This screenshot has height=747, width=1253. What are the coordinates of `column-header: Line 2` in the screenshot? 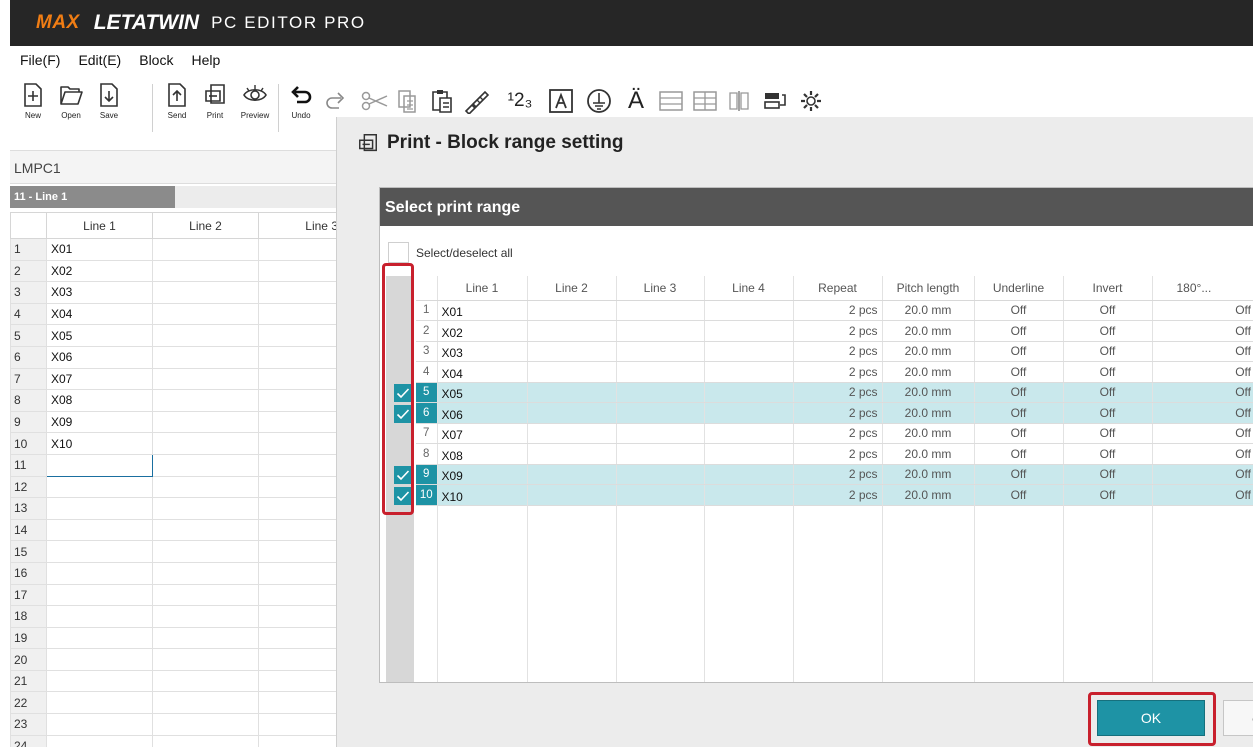 It's located at (205, 225).